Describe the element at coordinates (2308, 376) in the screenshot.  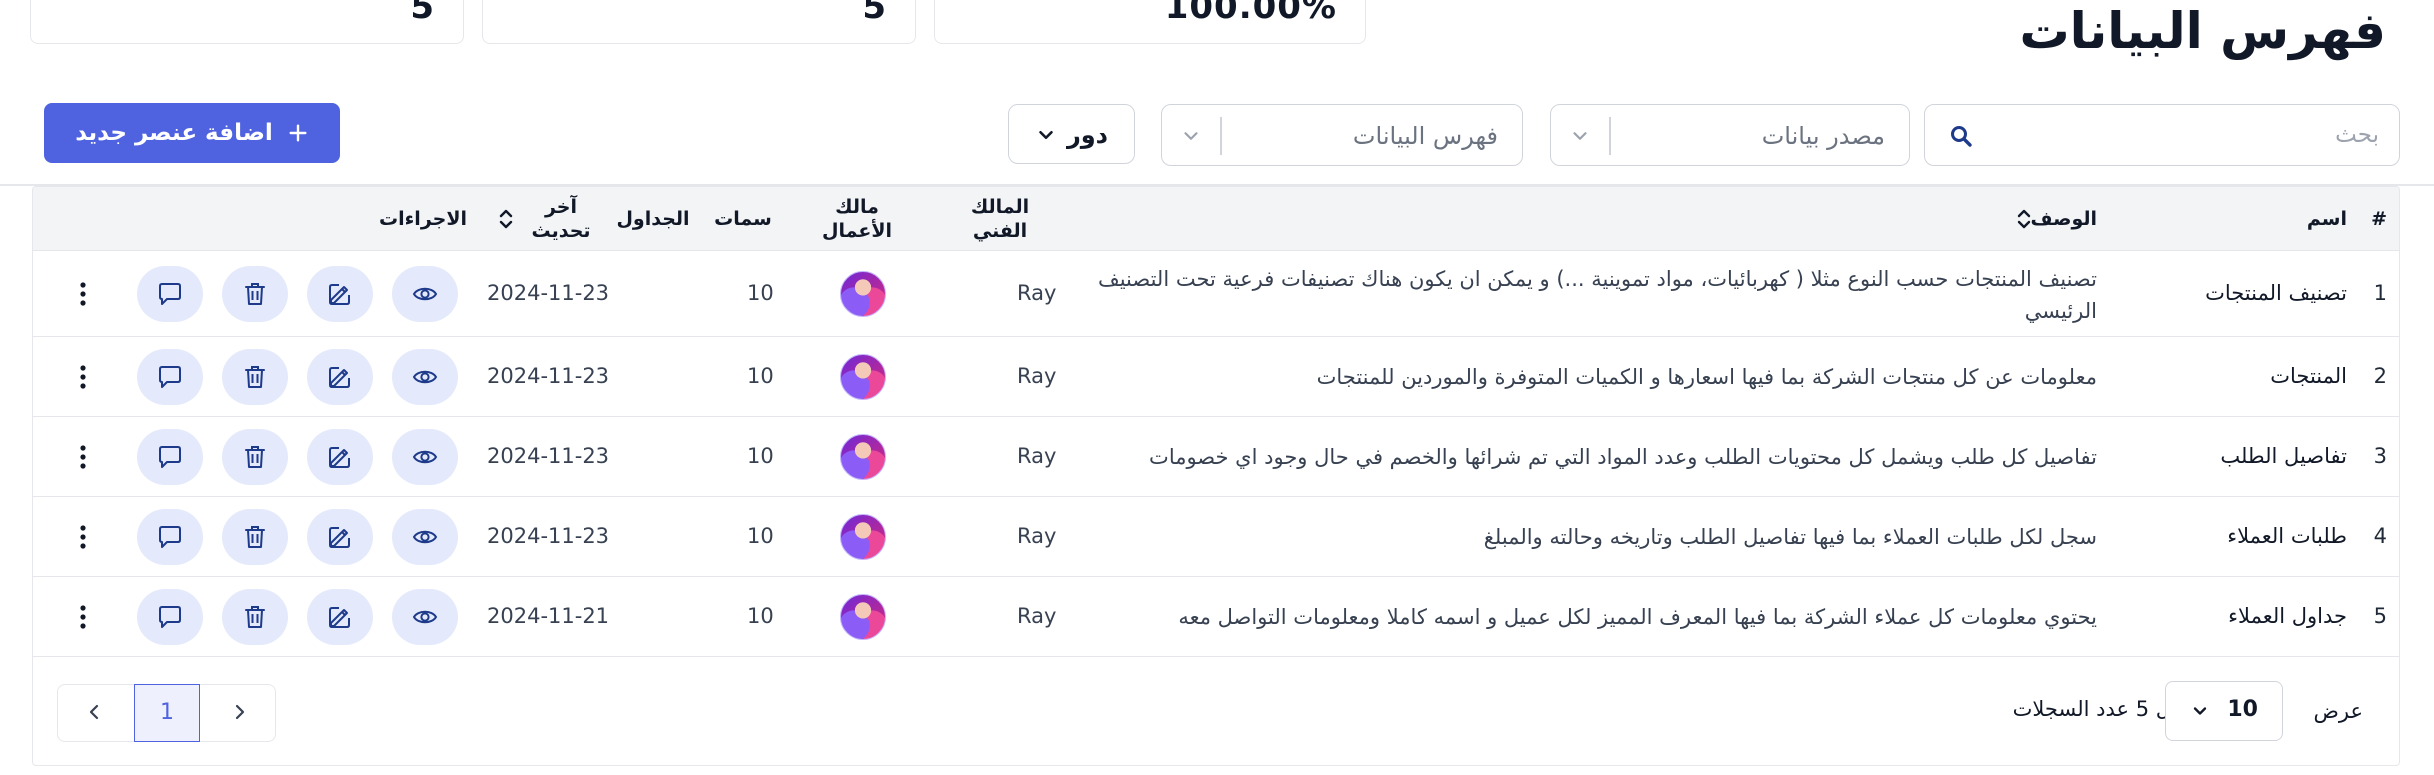
I see `row-name: المنتجات` at that location.